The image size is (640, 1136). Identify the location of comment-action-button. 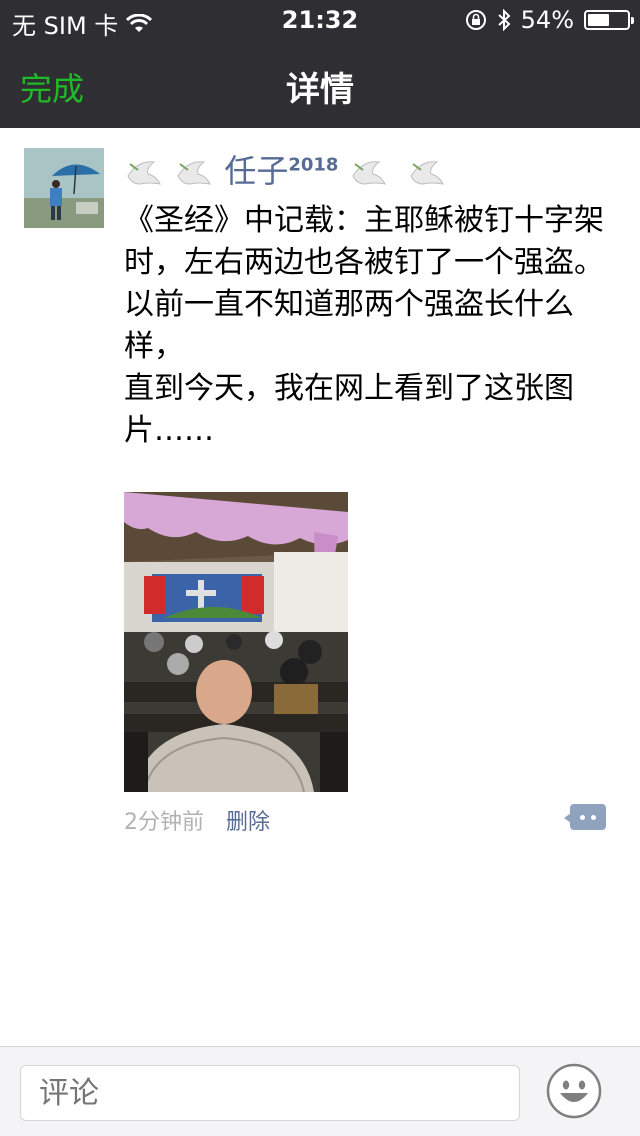
(585, 817).